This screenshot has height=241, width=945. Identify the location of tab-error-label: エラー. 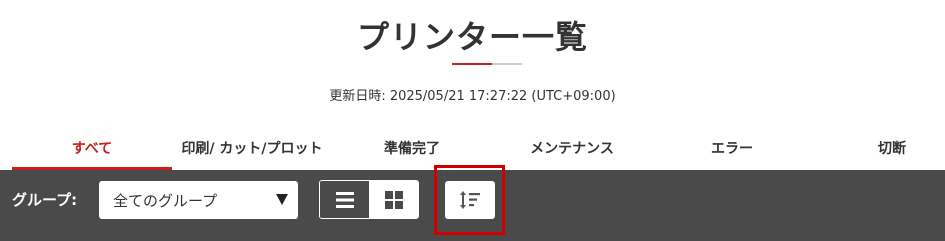
(732, 149).